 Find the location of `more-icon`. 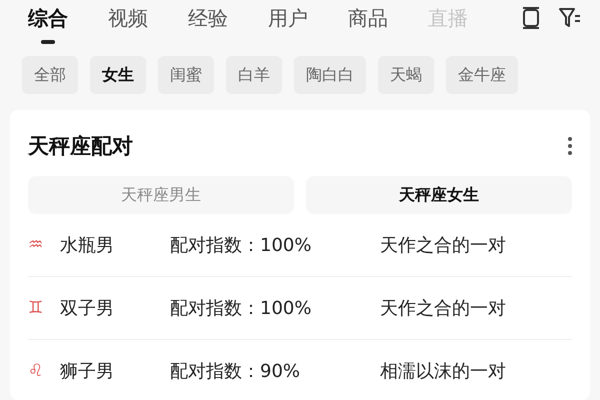

more-icon is located at coordinates (570, 146).